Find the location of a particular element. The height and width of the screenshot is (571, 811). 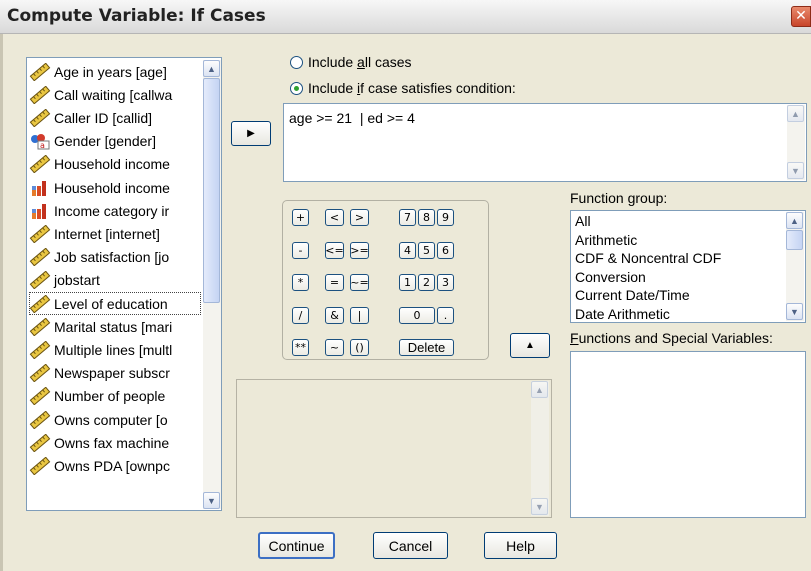

calc-key-button: >= is located at coordinates (359, 250).